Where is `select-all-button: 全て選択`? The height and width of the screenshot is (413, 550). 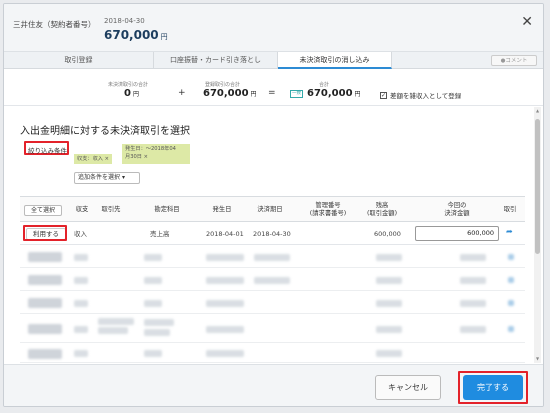 select-all-button: 全て選択 is located at coordinates (43, 210).